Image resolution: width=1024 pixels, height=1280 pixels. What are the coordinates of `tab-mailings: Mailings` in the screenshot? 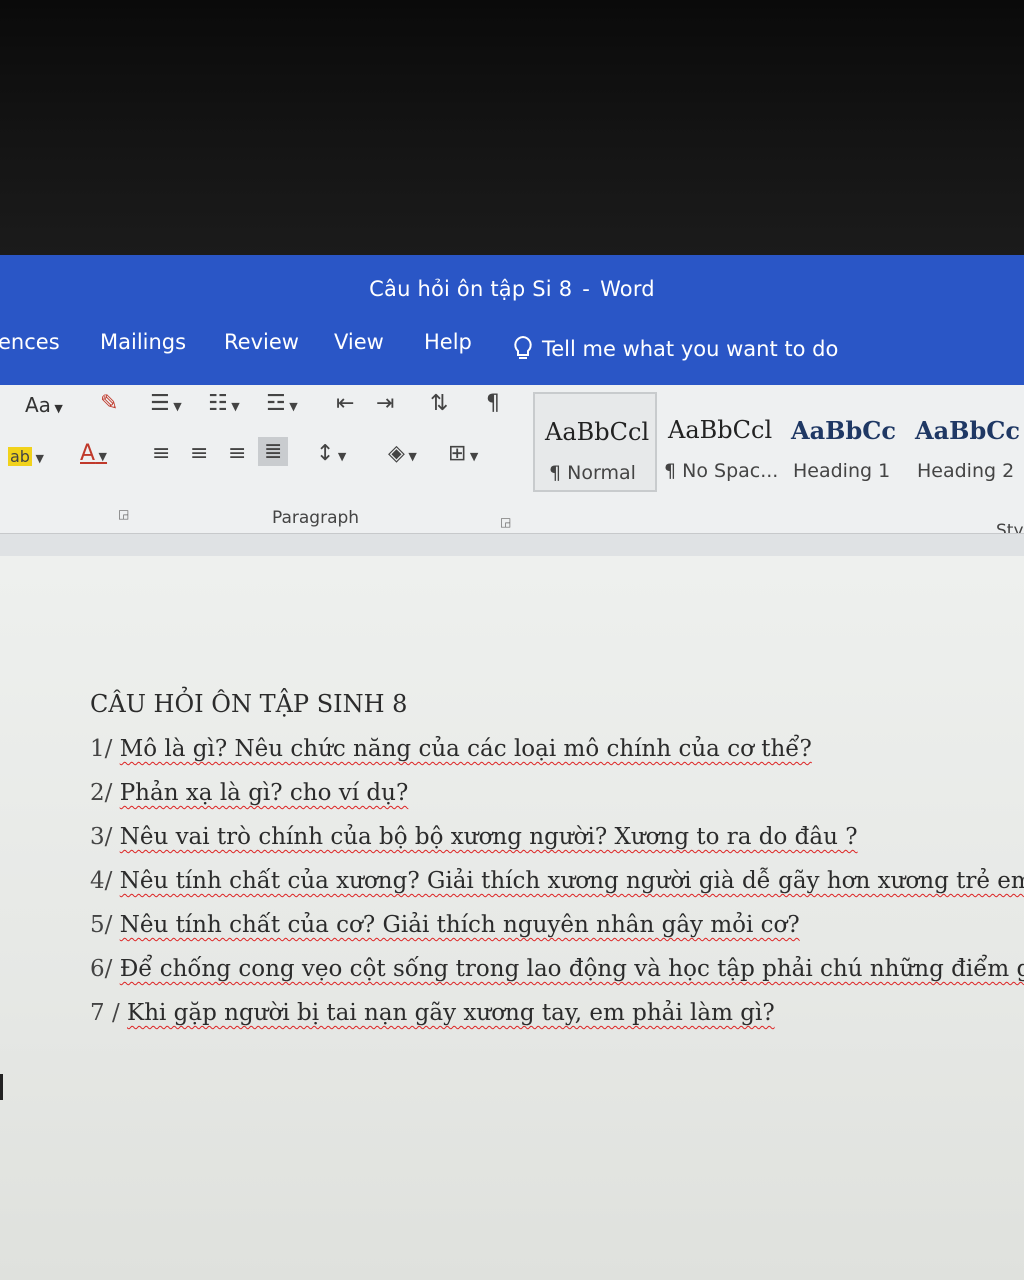 It's located at (143, 342).